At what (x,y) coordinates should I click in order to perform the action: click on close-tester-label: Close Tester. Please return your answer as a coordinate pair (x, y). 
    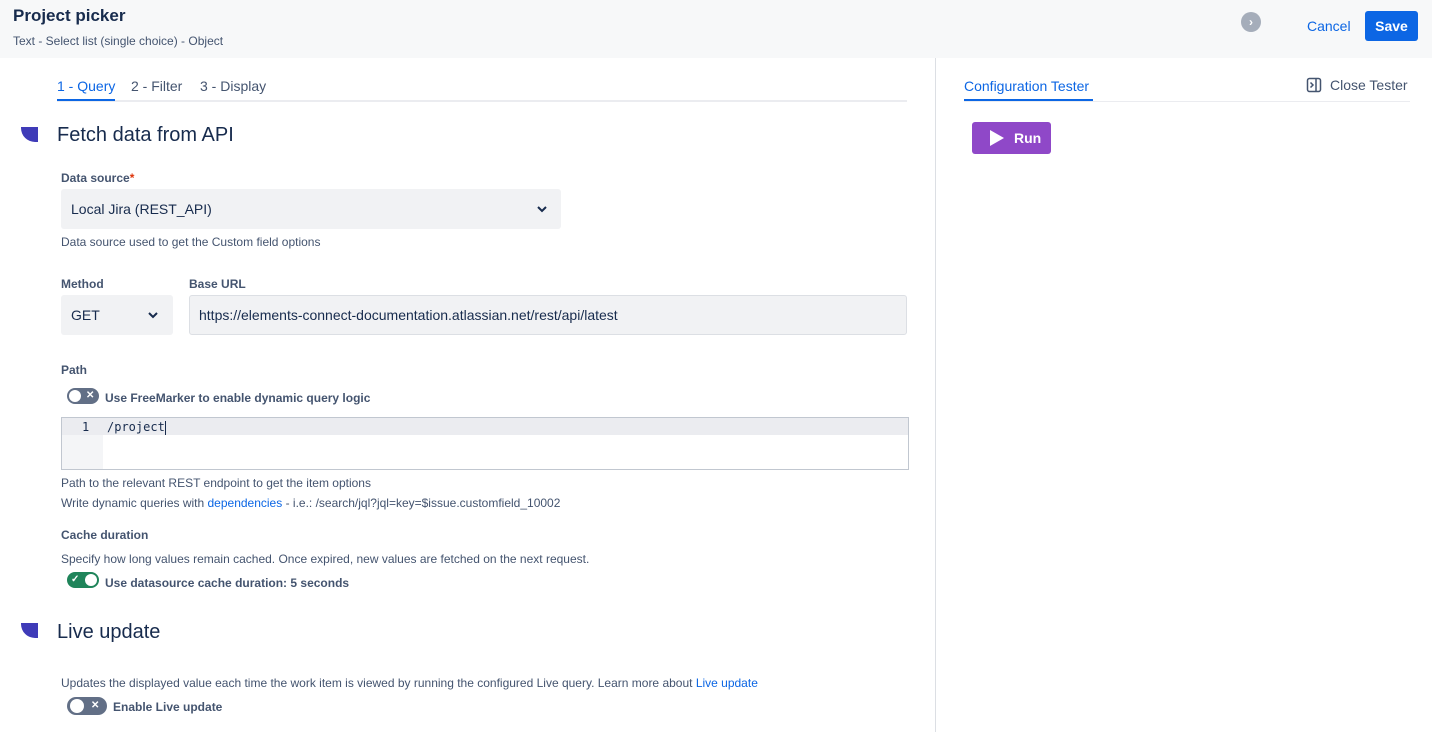
    Looking at the image, I should click on (1369, 85).